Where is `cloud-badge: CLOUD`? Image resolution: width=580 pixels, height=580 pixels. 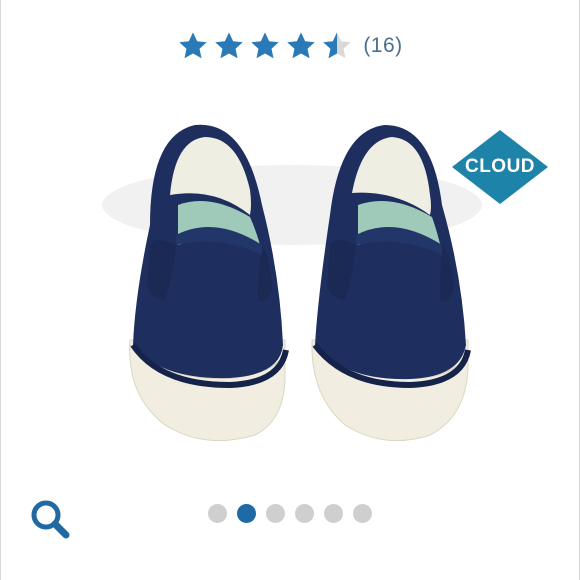
cloud-badge: CLOUD is located at coordinates (500, 167).